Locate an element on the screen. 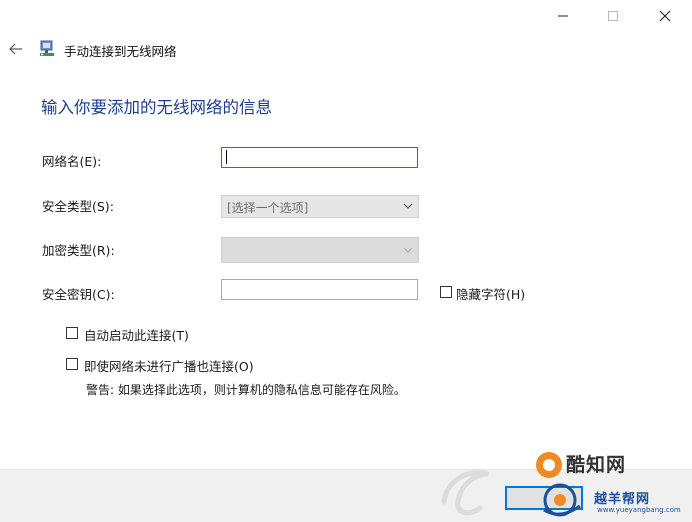 This screenshot has height=522, width=692. encryption-type-label: 加密类型(R): is located at coordinates (78, 250).